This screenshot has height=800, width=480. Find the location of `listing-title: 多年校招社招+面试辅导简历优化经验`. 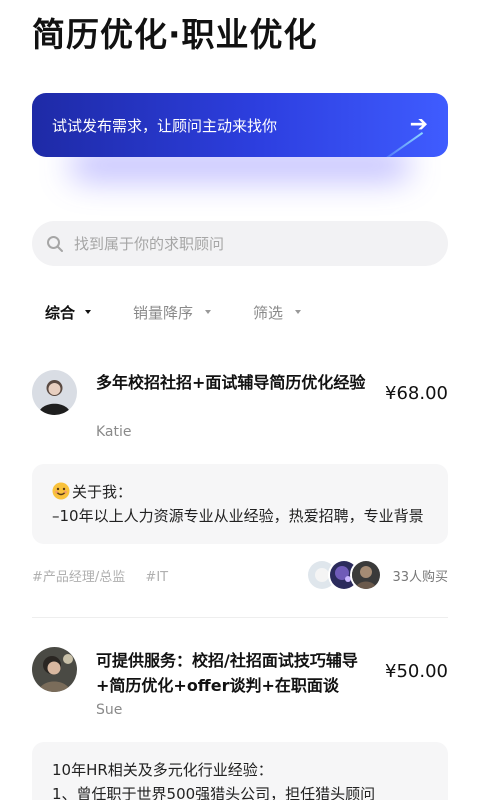

listing-title: 多年校招社招+面试辅导简历优化经验 is located at coordinates (238, 382).